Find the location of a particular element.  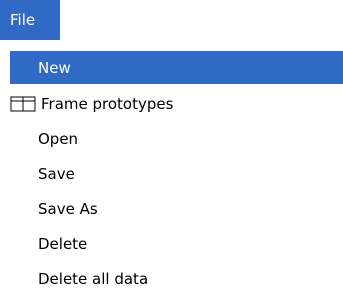

menu-item-save: Save is located at coordinates (171, 173).